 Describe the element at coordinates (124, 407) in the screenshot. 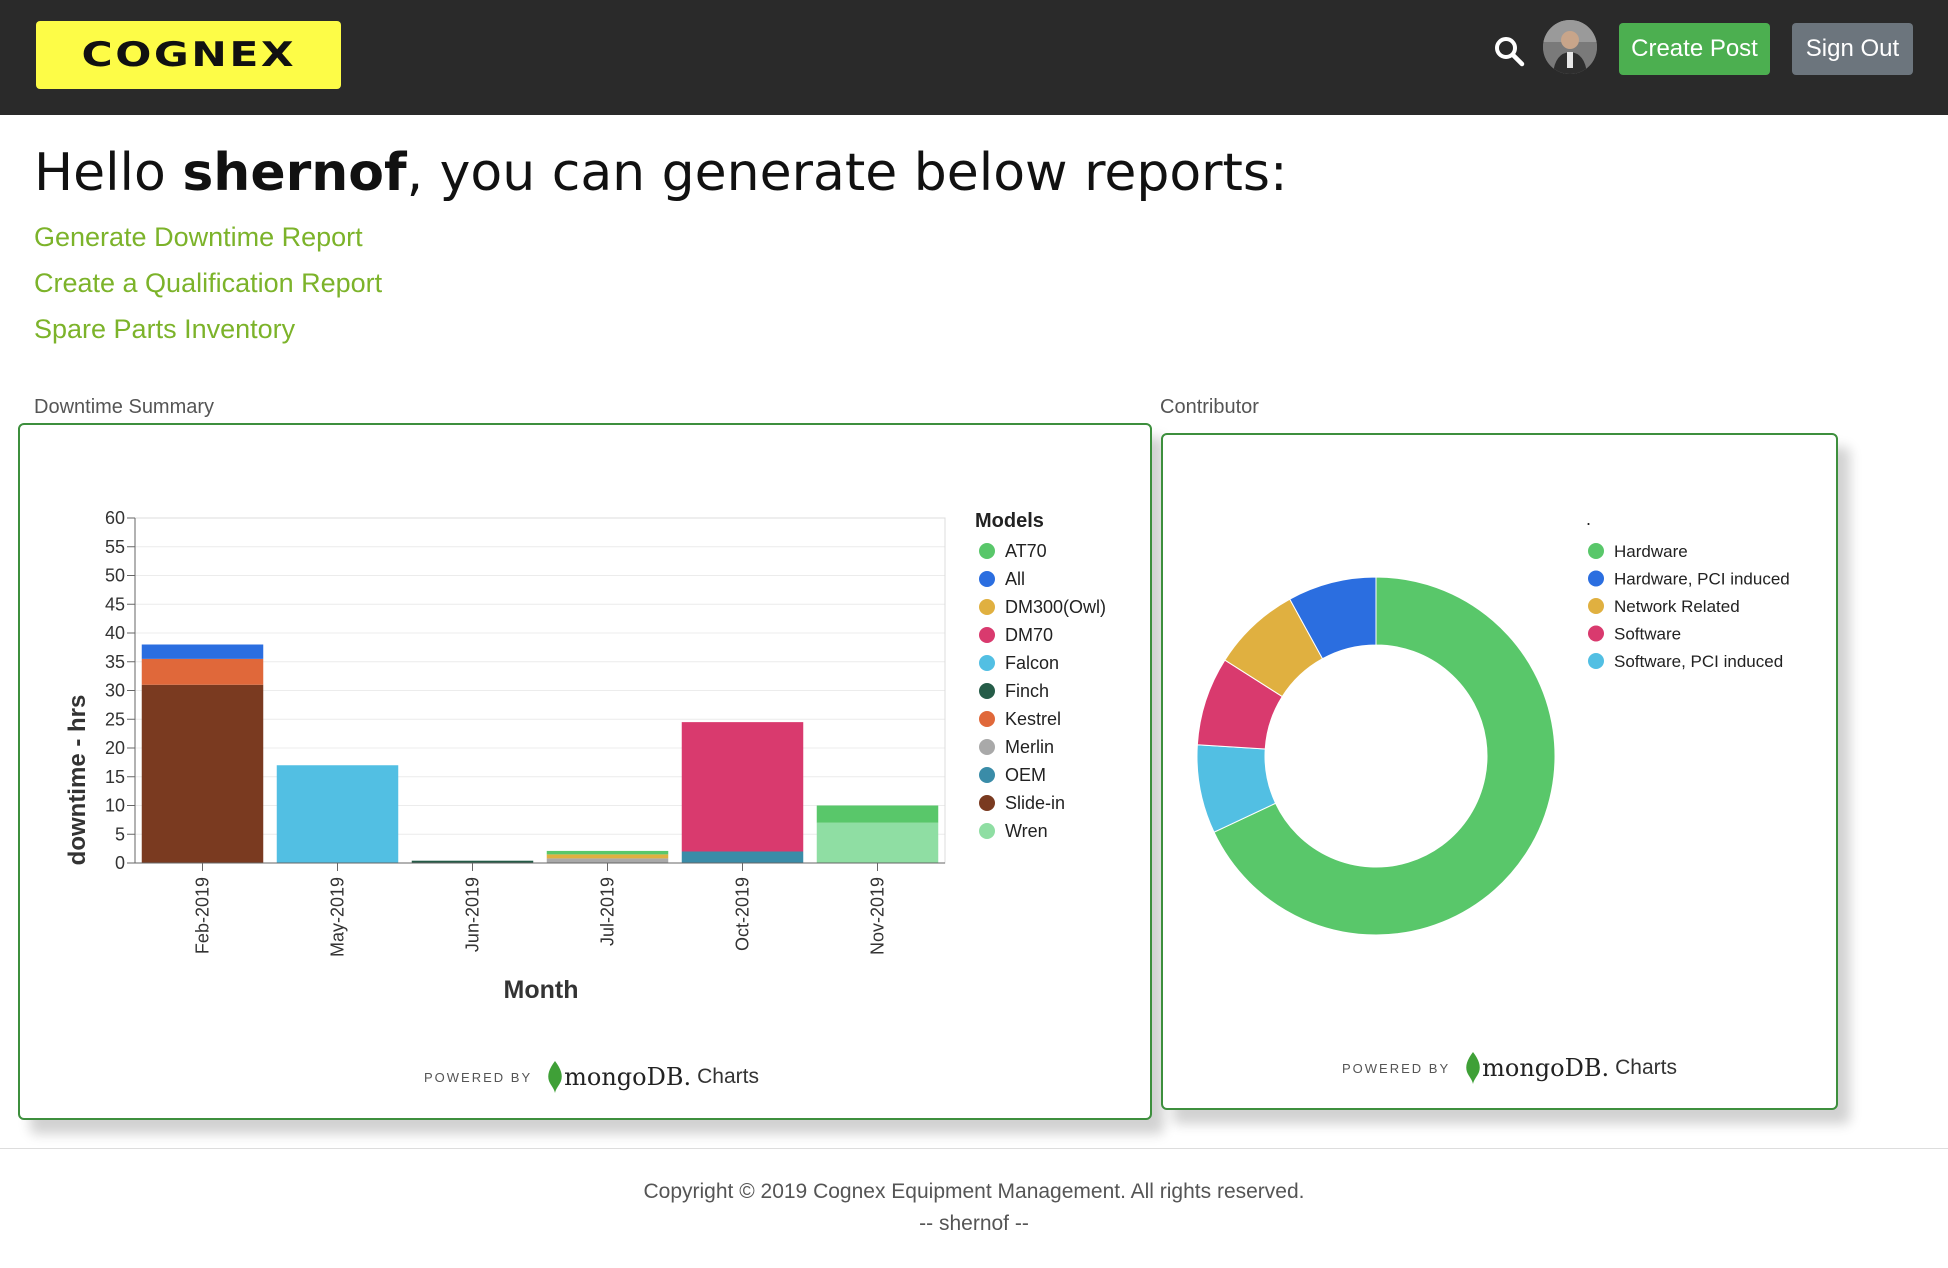

I see `downtime-summary-label: Downtime Summary` at that location.